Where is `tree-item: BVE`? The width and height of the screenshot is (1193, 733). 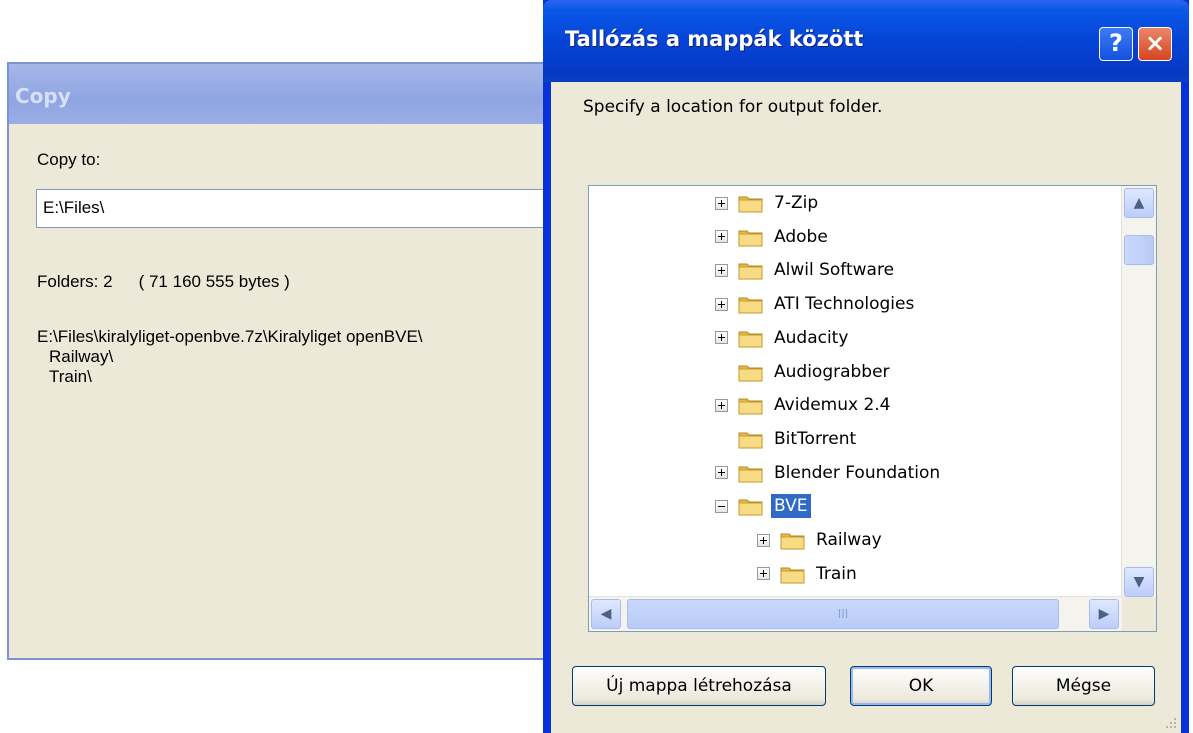 tree-item: BVE is located at coordinates (763, 506).